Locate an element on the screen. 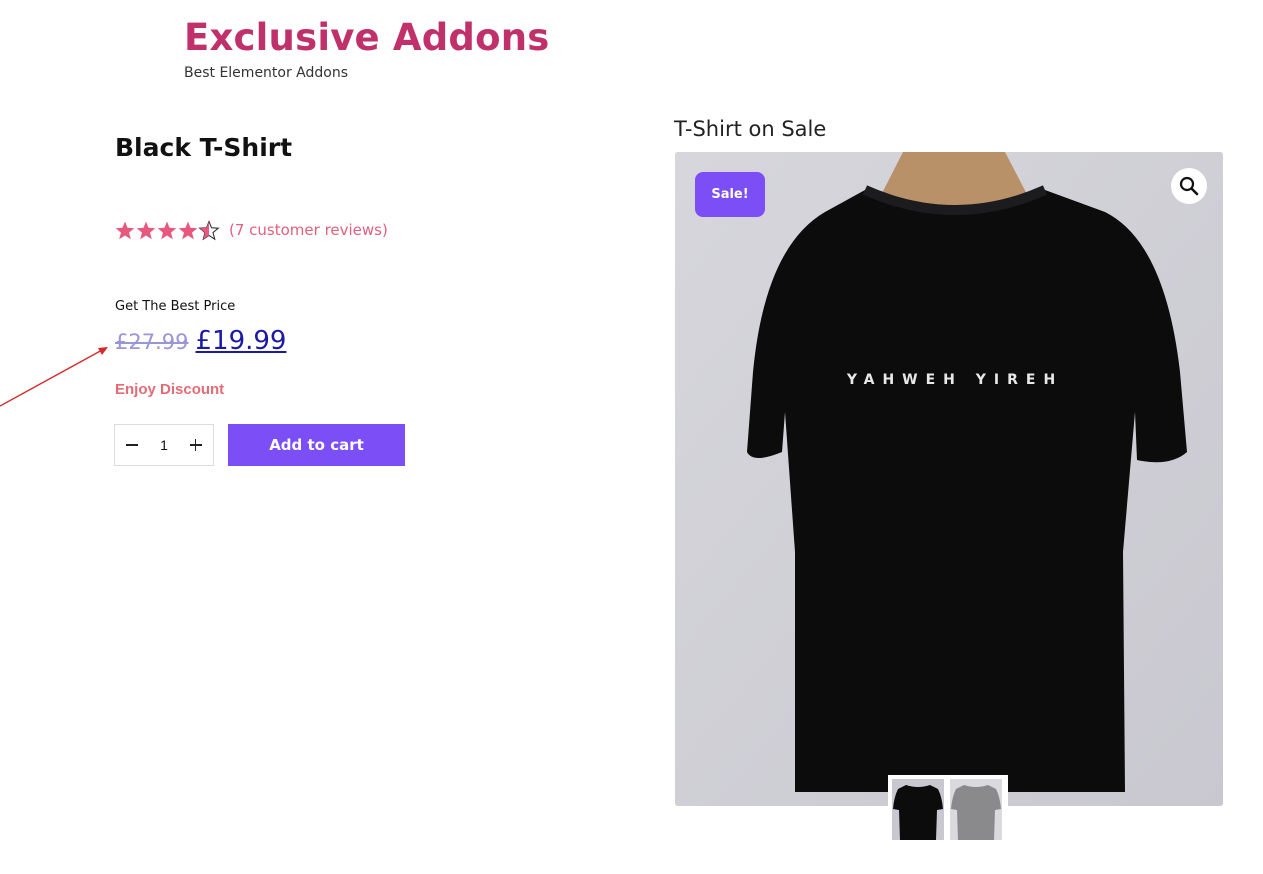 This screenshot has width=1263, height=874. product-price: £27.99 £19.99 is located at coordinates (200, 341).